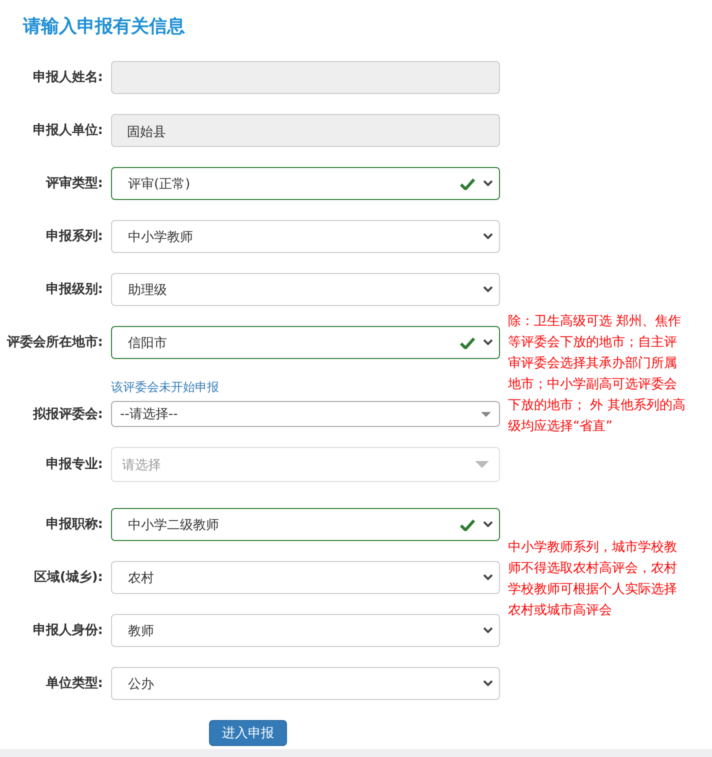  What do you see at coordinates (67, 415) in the screenshot?
I see `field-label: 拟报评委会:` at bounding box center [67, 415].